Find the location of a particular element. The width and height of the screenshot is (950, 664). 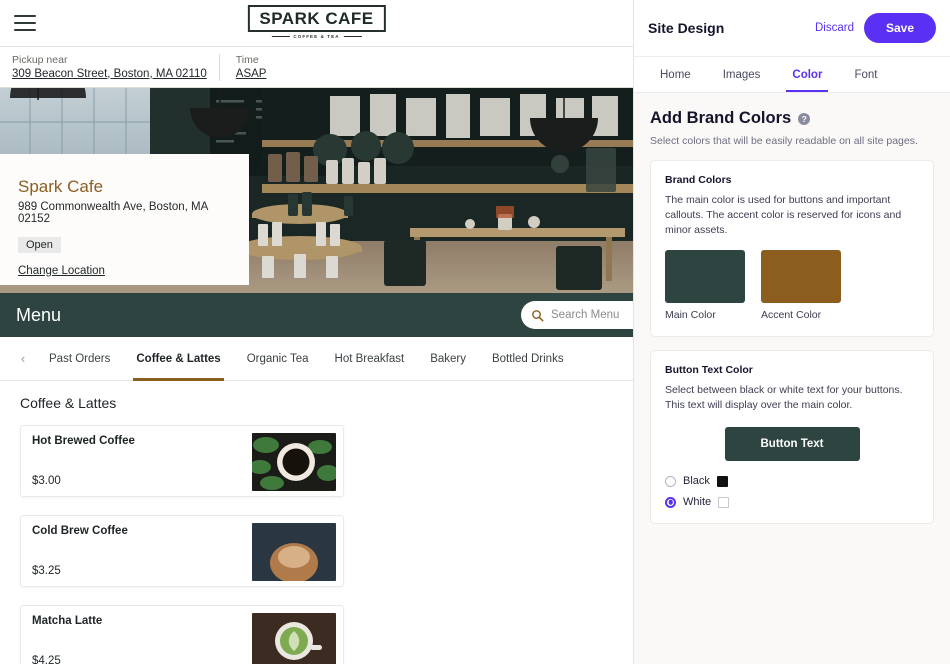

tab-home: Home is located at coordinates (675, 74).